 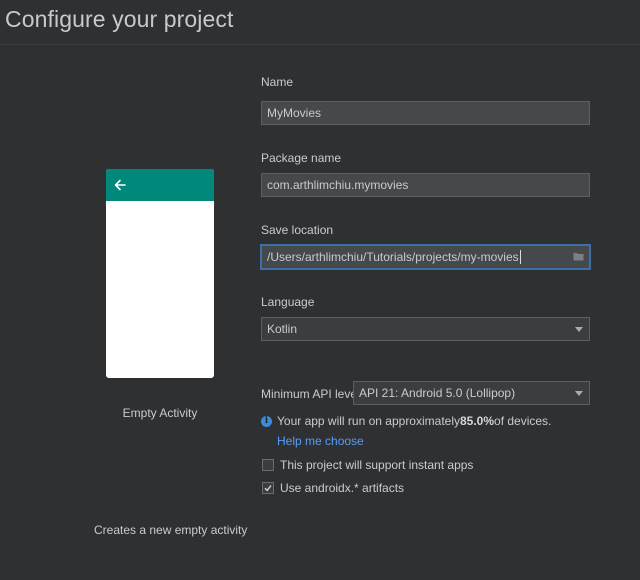 I want to click on text-caret, so click(x=520, y=257).